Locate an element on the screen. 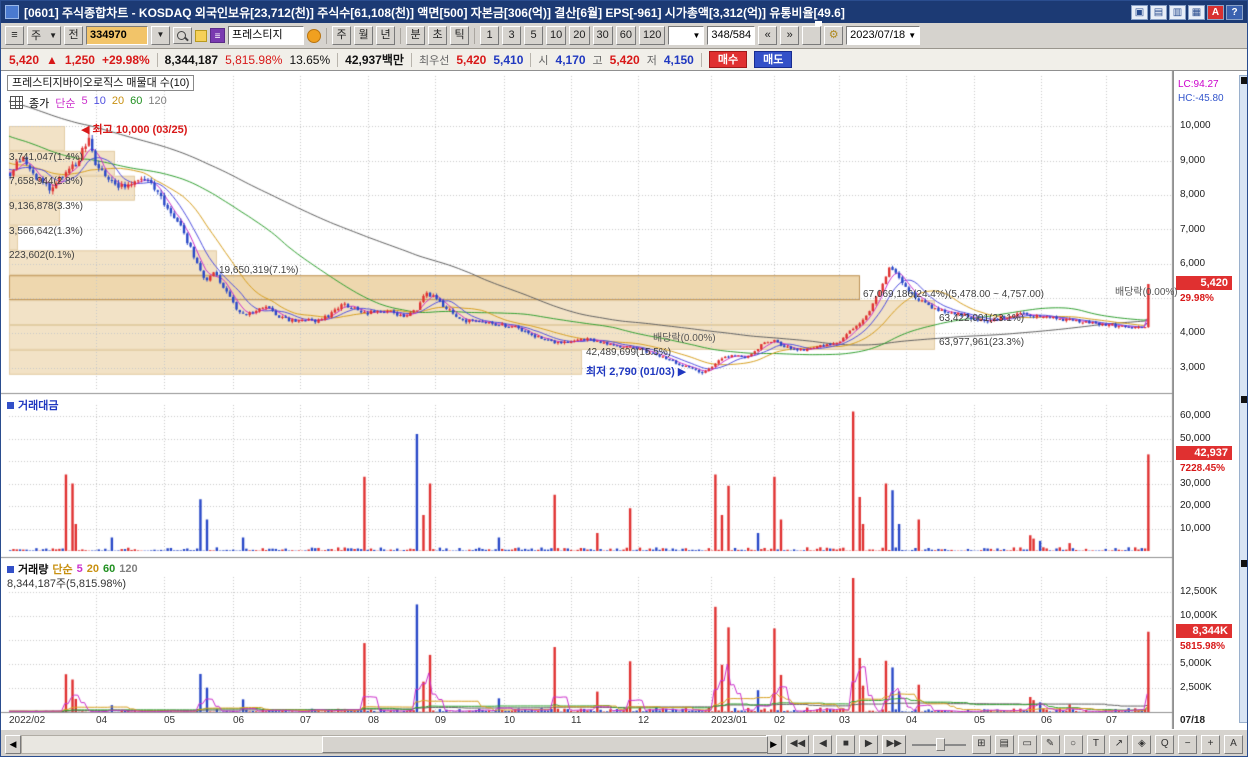  window-icon-2: ▤ is located at coordinates (1158, 12).